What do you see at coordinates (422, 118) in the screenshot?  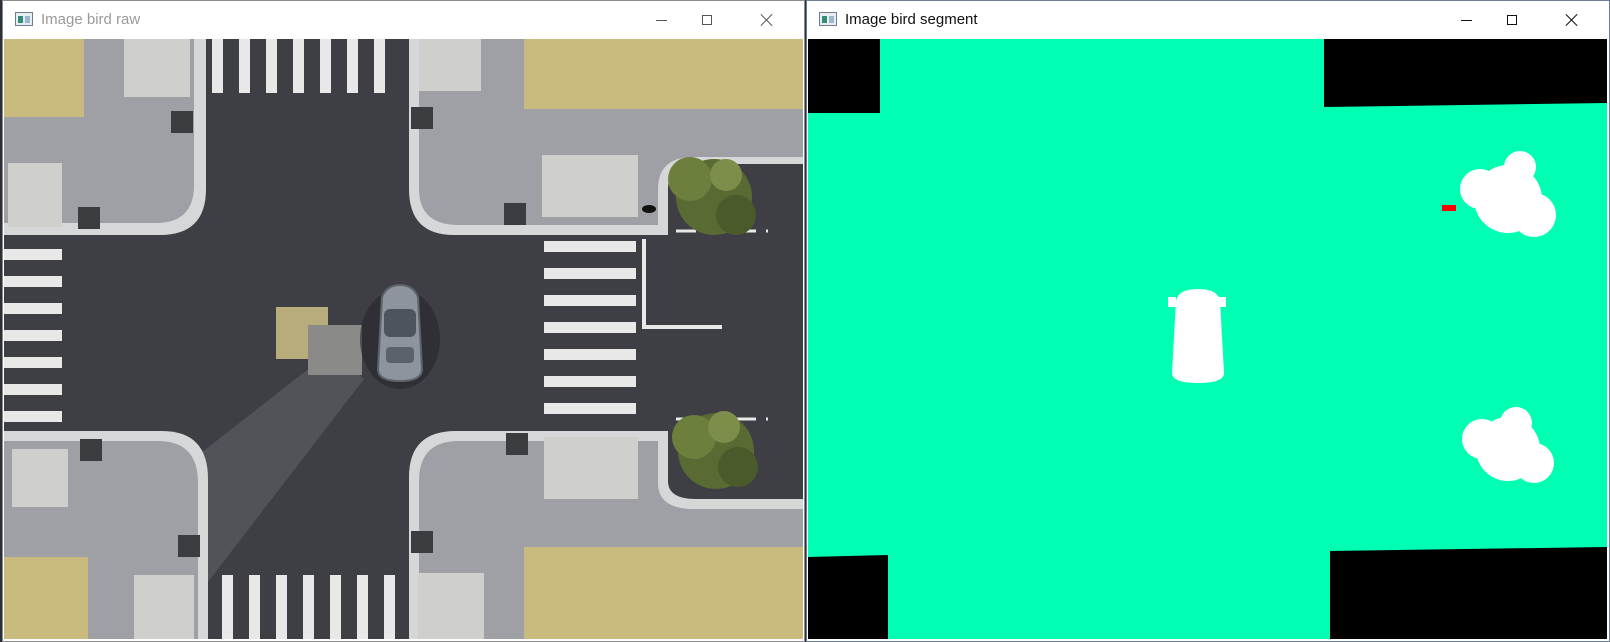 I see `drain-top-right` at bounding box center [422, 118].